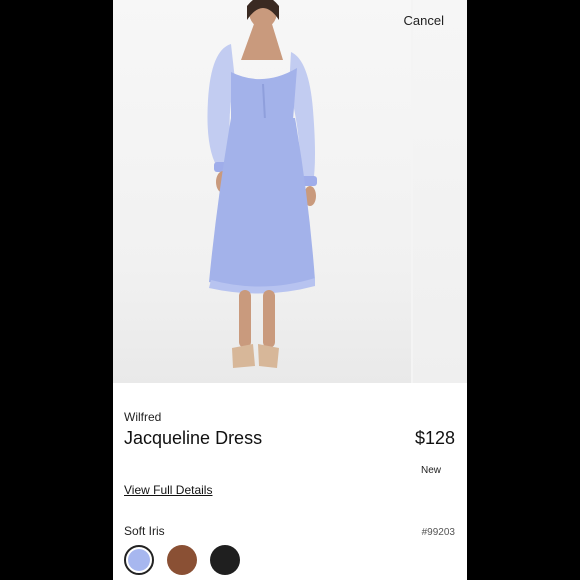 The height and width of the screenshot is (580, 580). What do you see at coordinates (168, 490) in the screenshot?
I see `view-full-details-link: View Full Details` at bounding box center [168, 490].